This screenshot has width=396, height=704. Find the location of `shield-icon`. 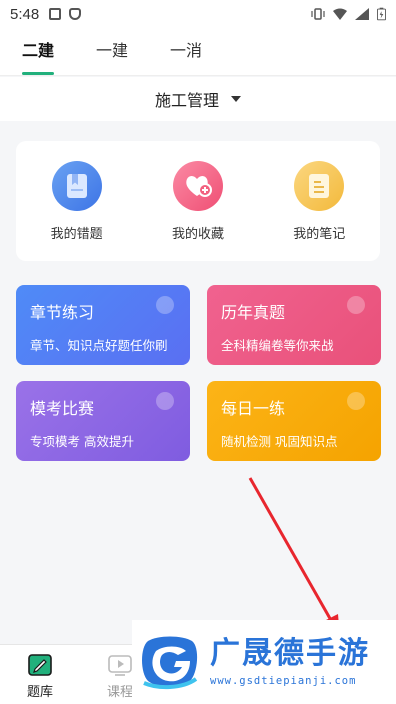

shield-icon is located at coordinates (75, 14).